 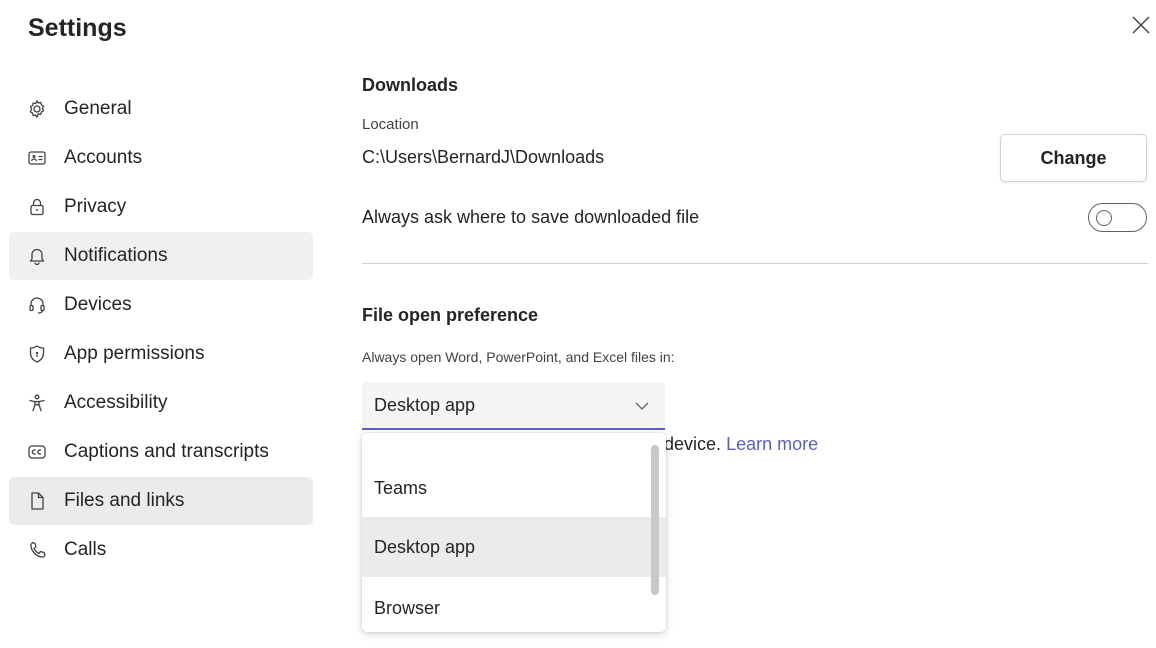 What do you see at coordinates (450, 315) in the screenshot?
I see `file-open-section-title: File open preference` at bounding box center [450, 315].